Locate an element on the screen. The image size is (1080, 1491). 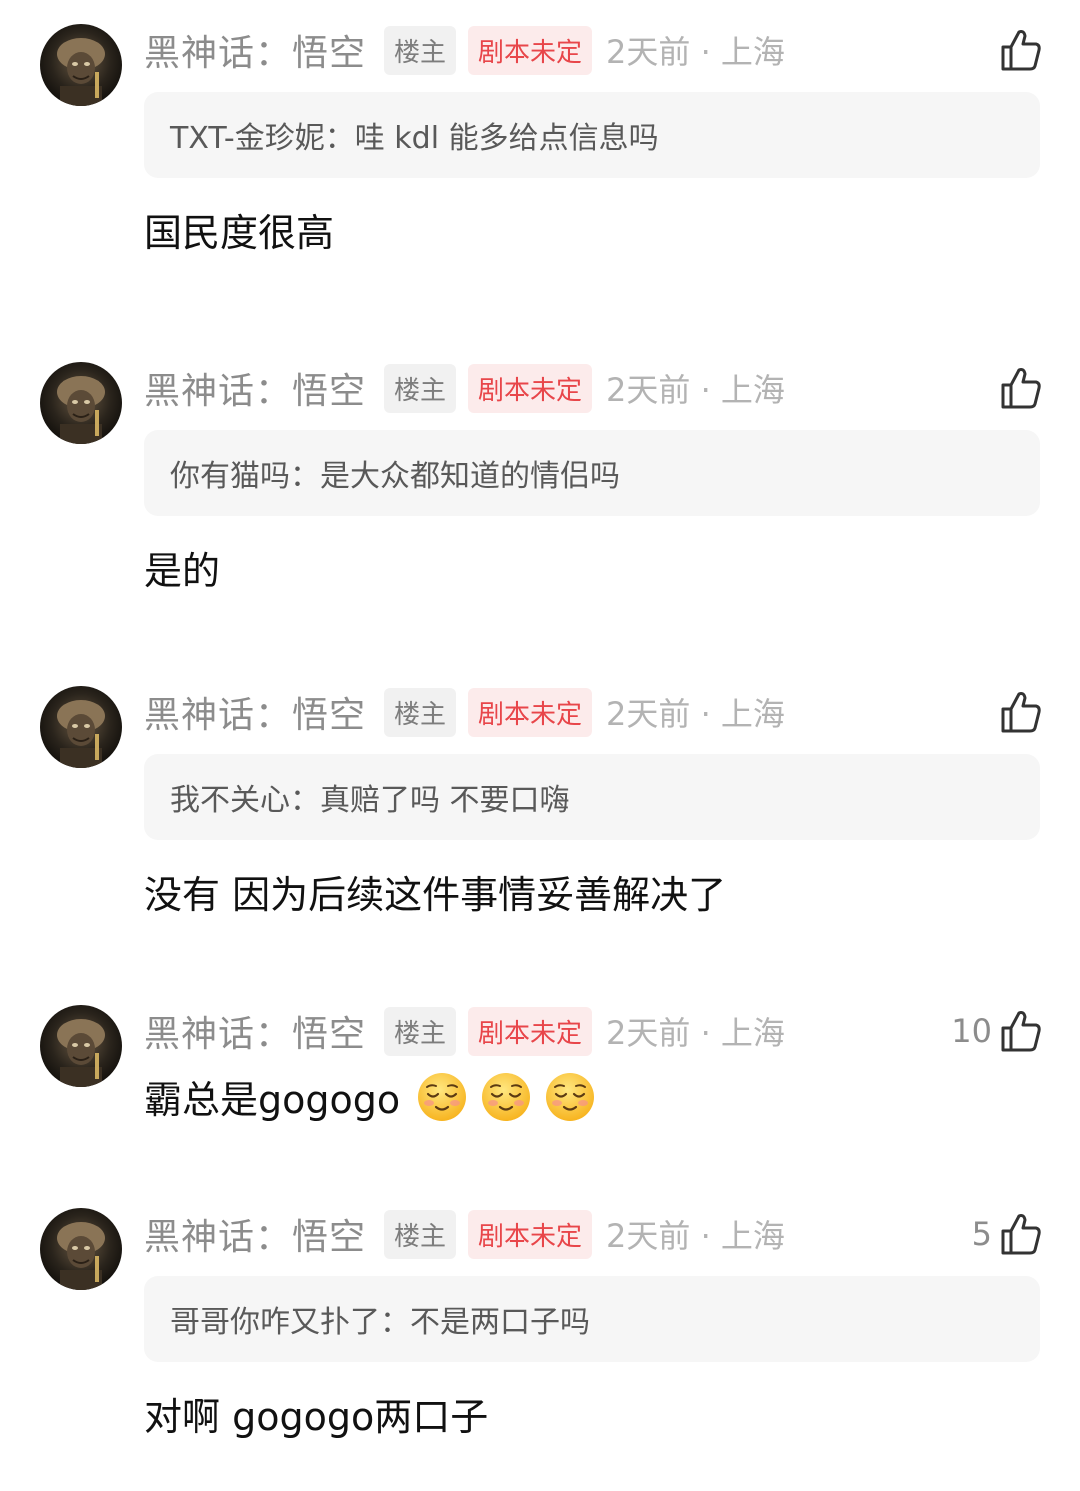
reply-text: 霸总是gogogo is located at coordinates (370, 1096).